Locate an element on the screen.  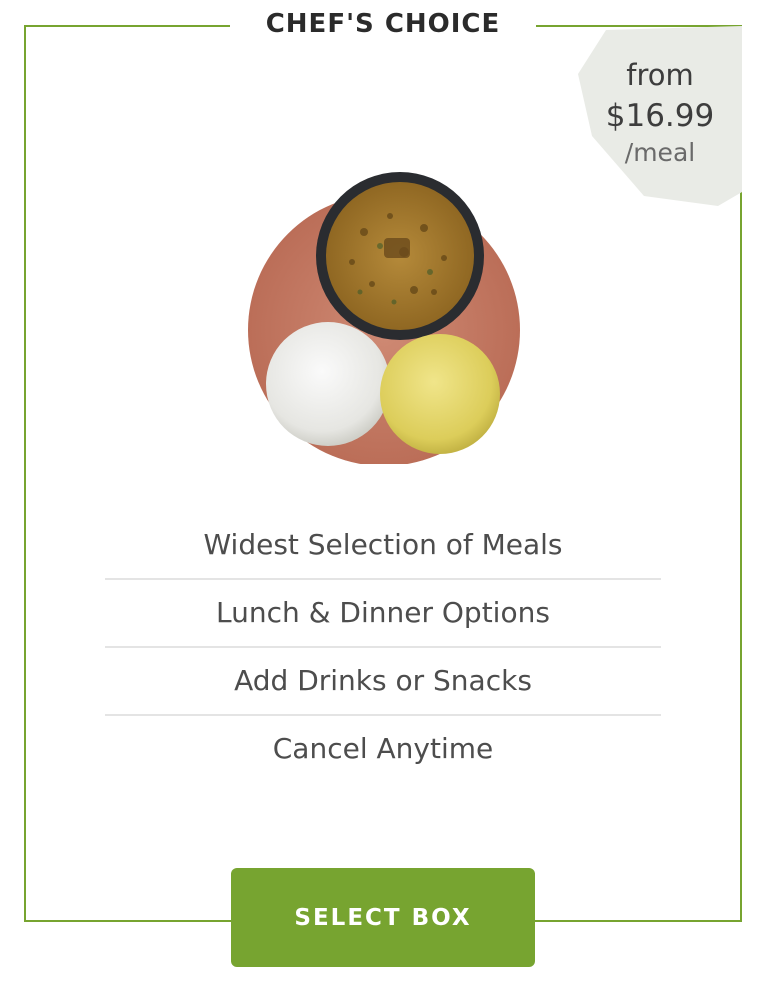
select-box-button: SELECT BOX is located at coordinates (383, 917).